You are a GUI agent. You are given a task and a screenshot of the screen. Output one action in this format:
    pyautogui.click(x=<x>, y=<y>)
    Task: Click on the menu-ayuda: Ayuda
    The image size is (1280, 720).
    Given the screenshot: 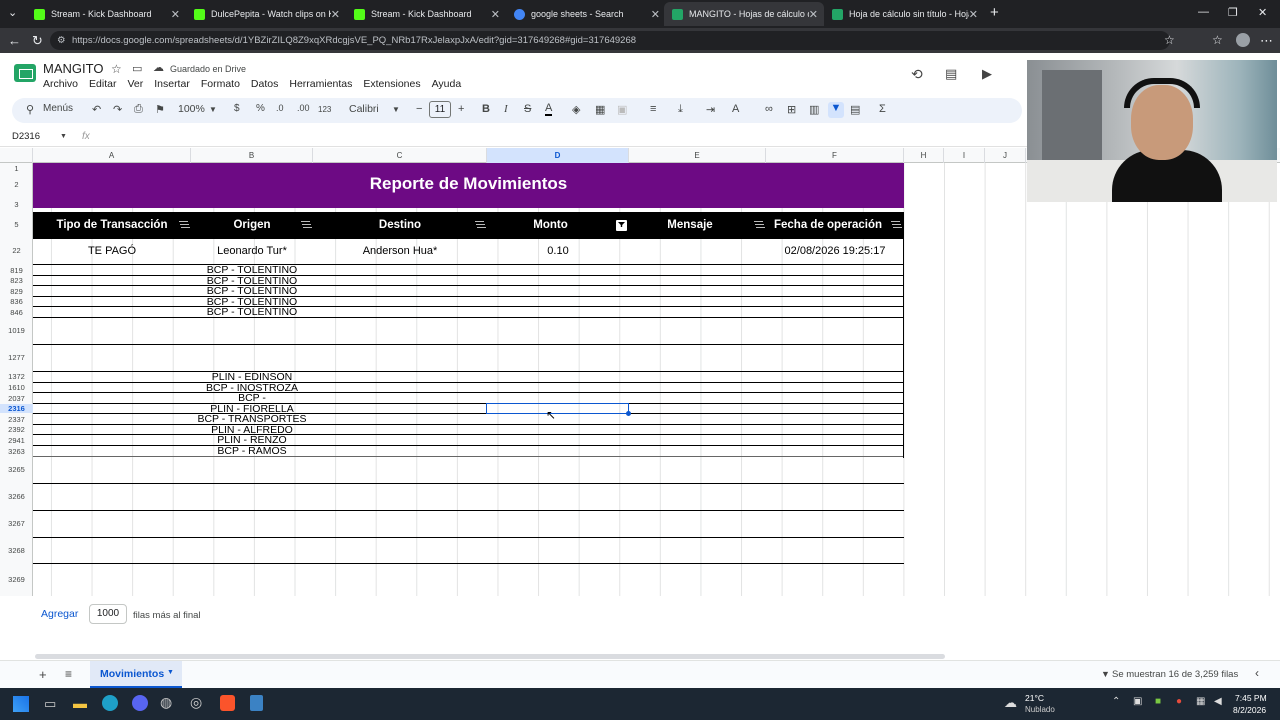 What is the action you would take?
    pyautogui.click(x=447, y=84)
    